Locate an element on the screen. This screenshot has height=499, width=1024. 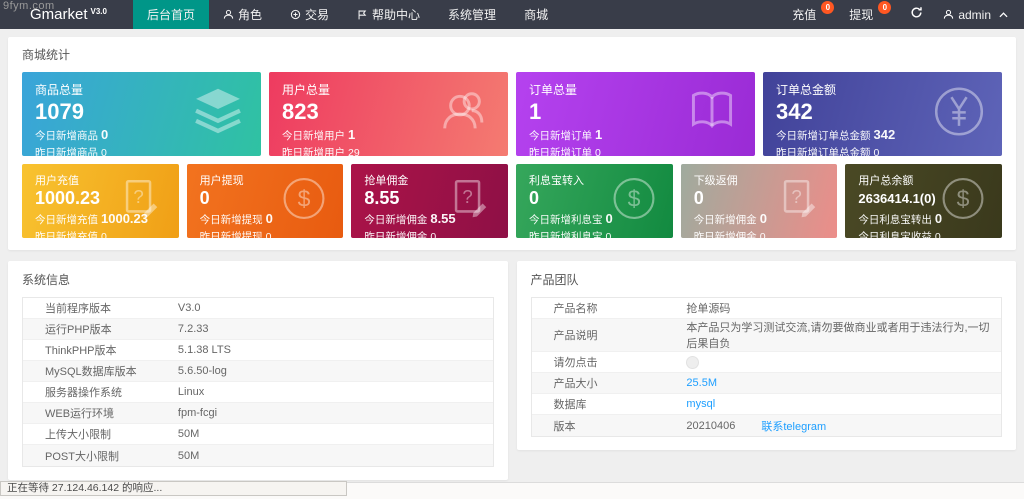
recharge-badge: 0 is located at coordinates (828, 7).